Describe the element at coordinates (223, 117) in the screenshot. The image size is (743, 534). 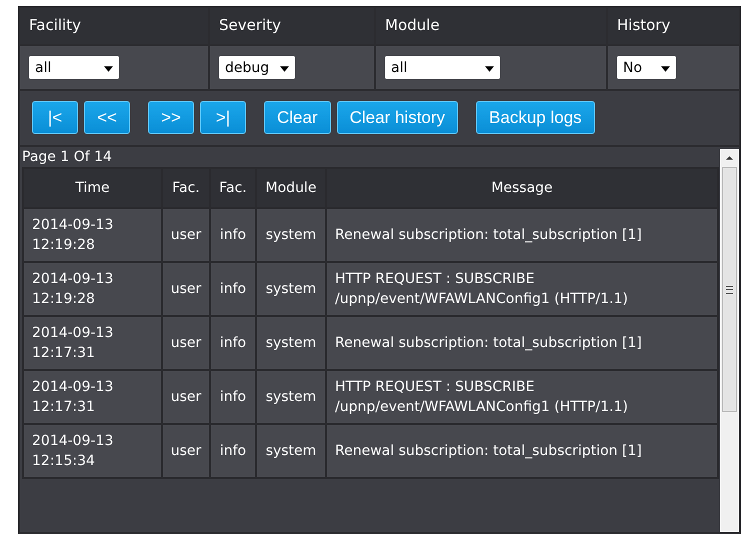
I see `nav-button: >|` at that location.